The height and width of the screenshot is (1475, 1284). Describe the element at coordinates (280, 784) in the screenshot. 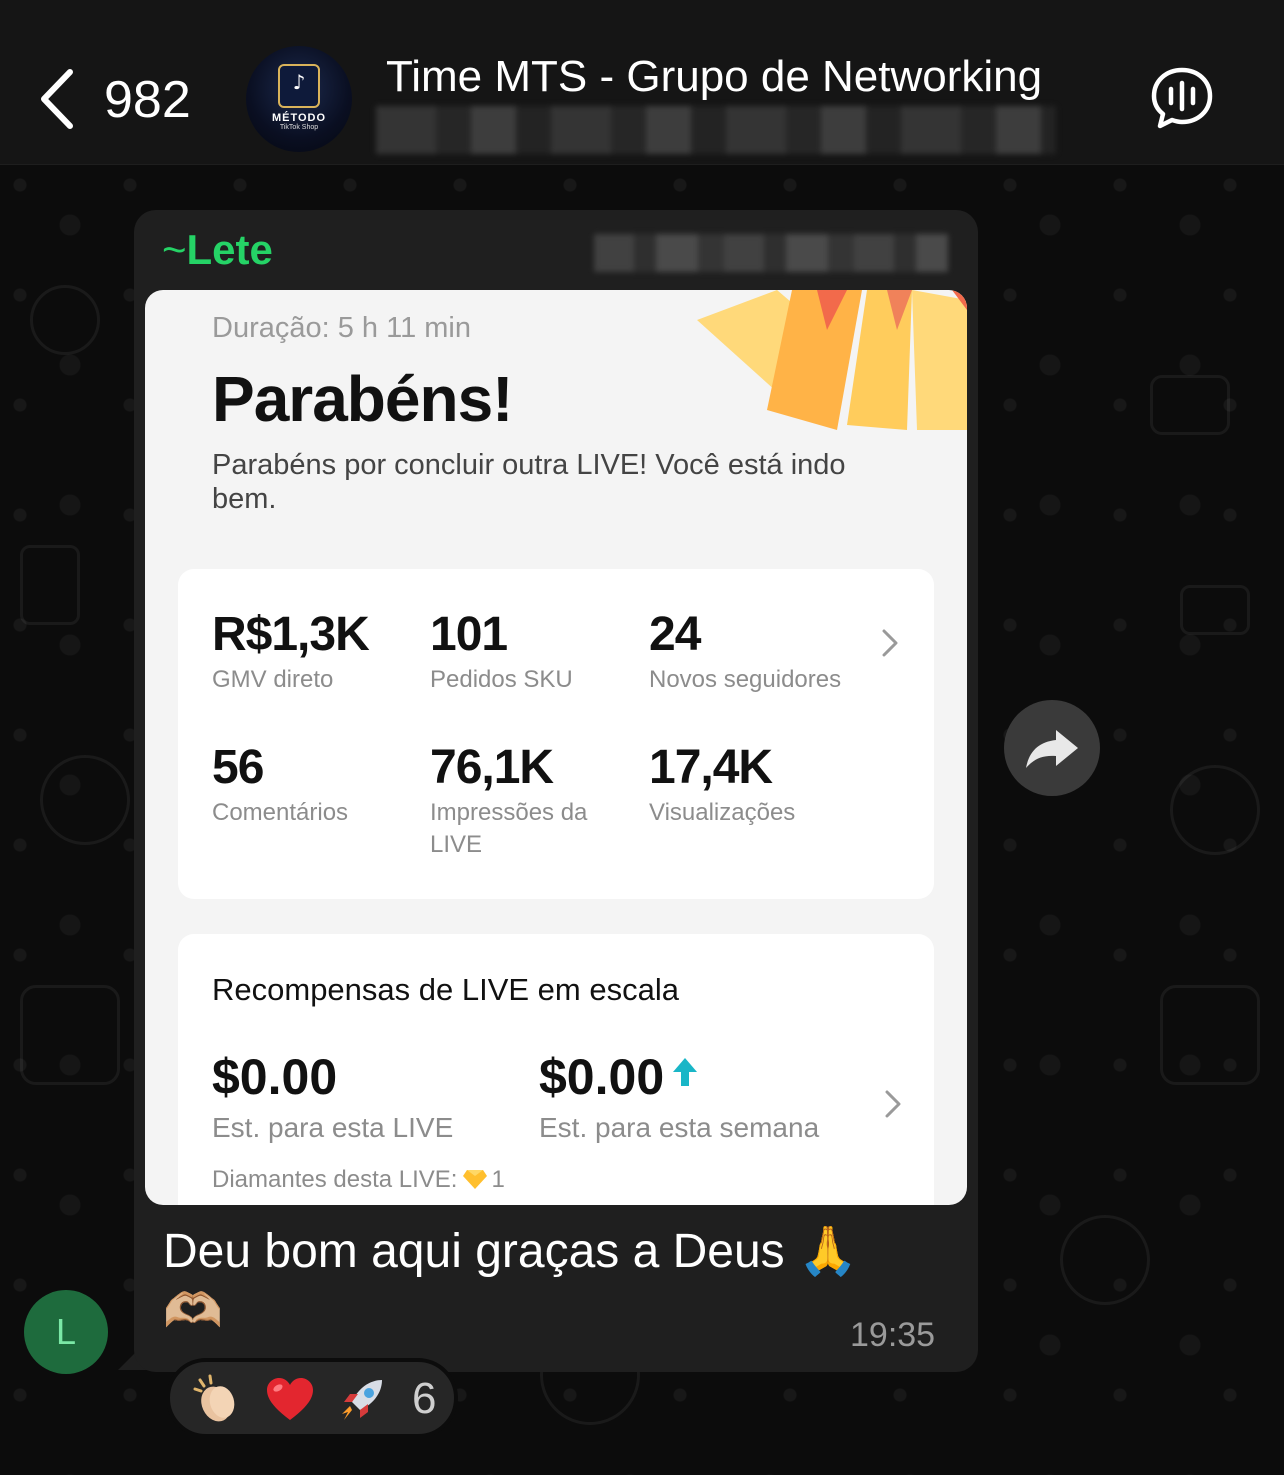

I see `stat-comments: 56 Comentários` at that location.